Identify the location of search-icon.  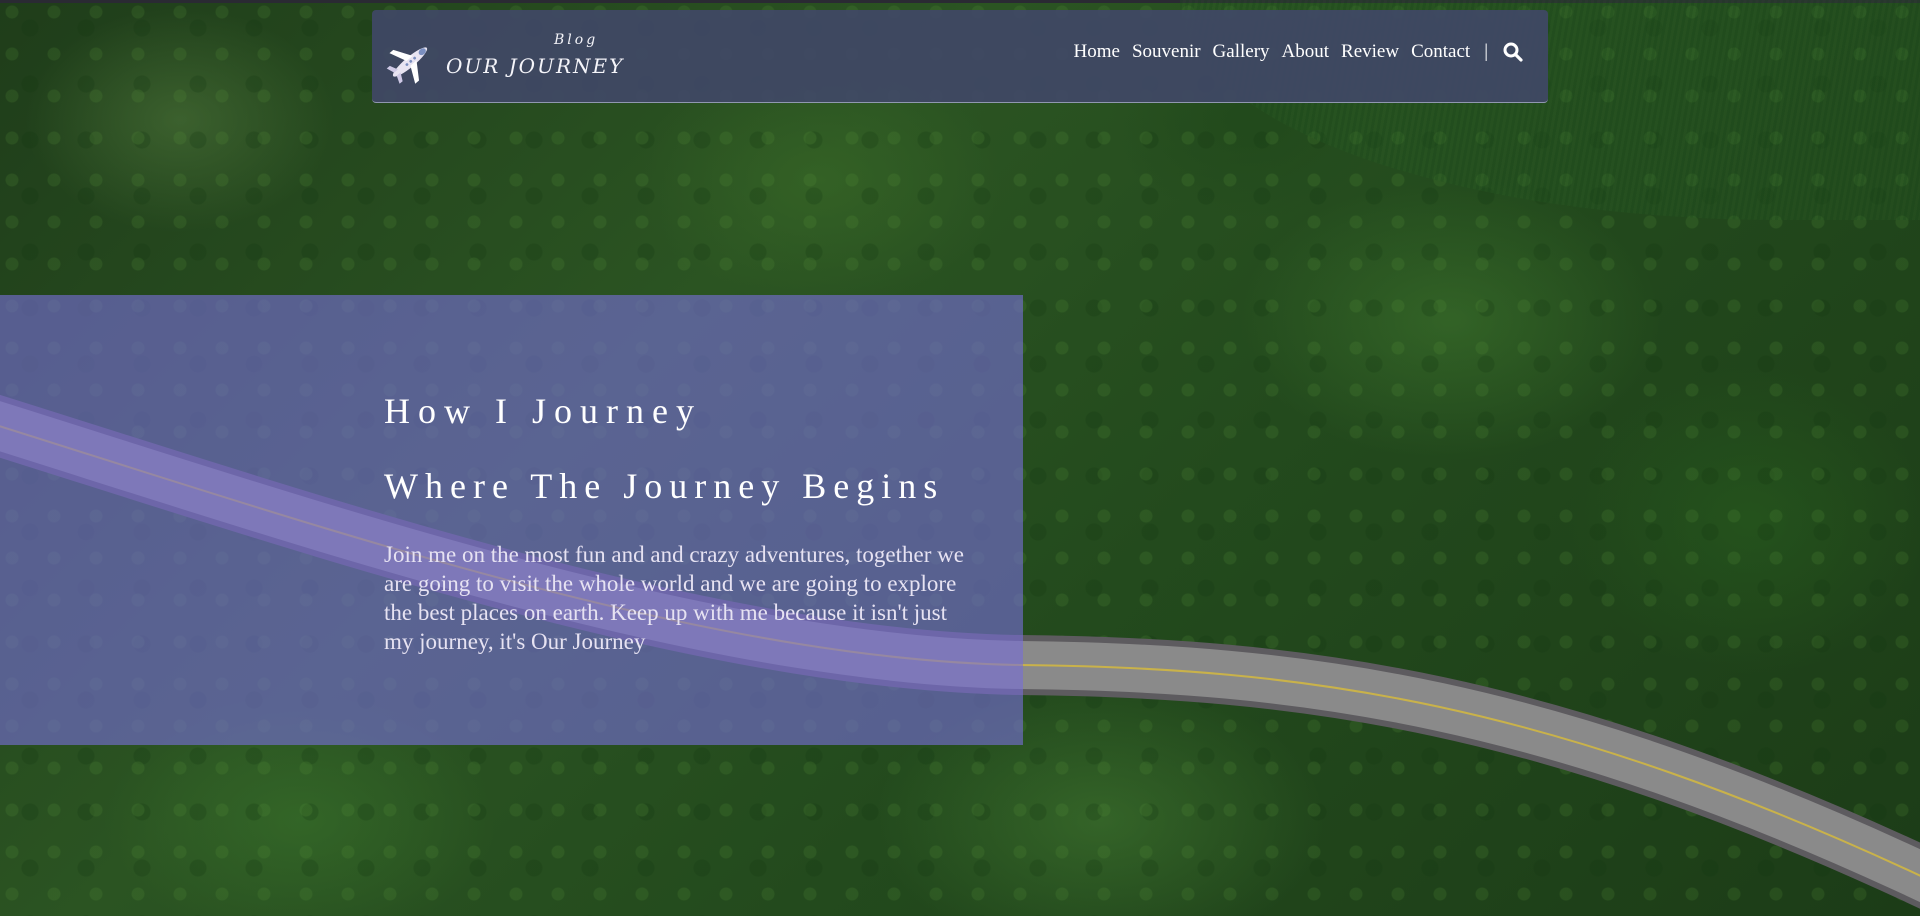
(1513, 52).